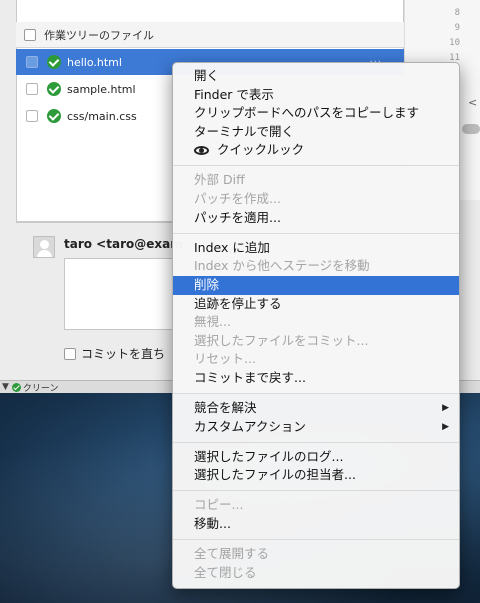 The height and width of the screenshot is (603, 480). Describe the element at coordinates (101, 89) in the screenshot. I see `file-name: sample.html` at that location.